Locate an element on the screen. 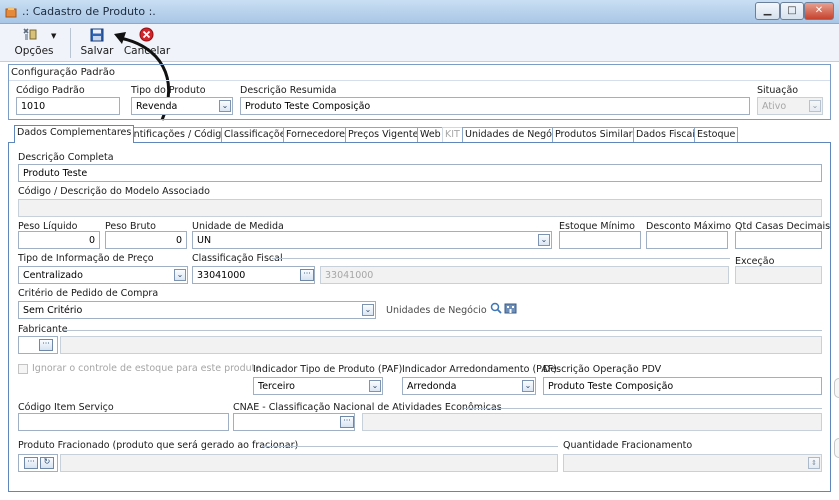 This screenshot has height=500, width=839. criterio-value: Sem Critério is located at coordinates (53, 310).